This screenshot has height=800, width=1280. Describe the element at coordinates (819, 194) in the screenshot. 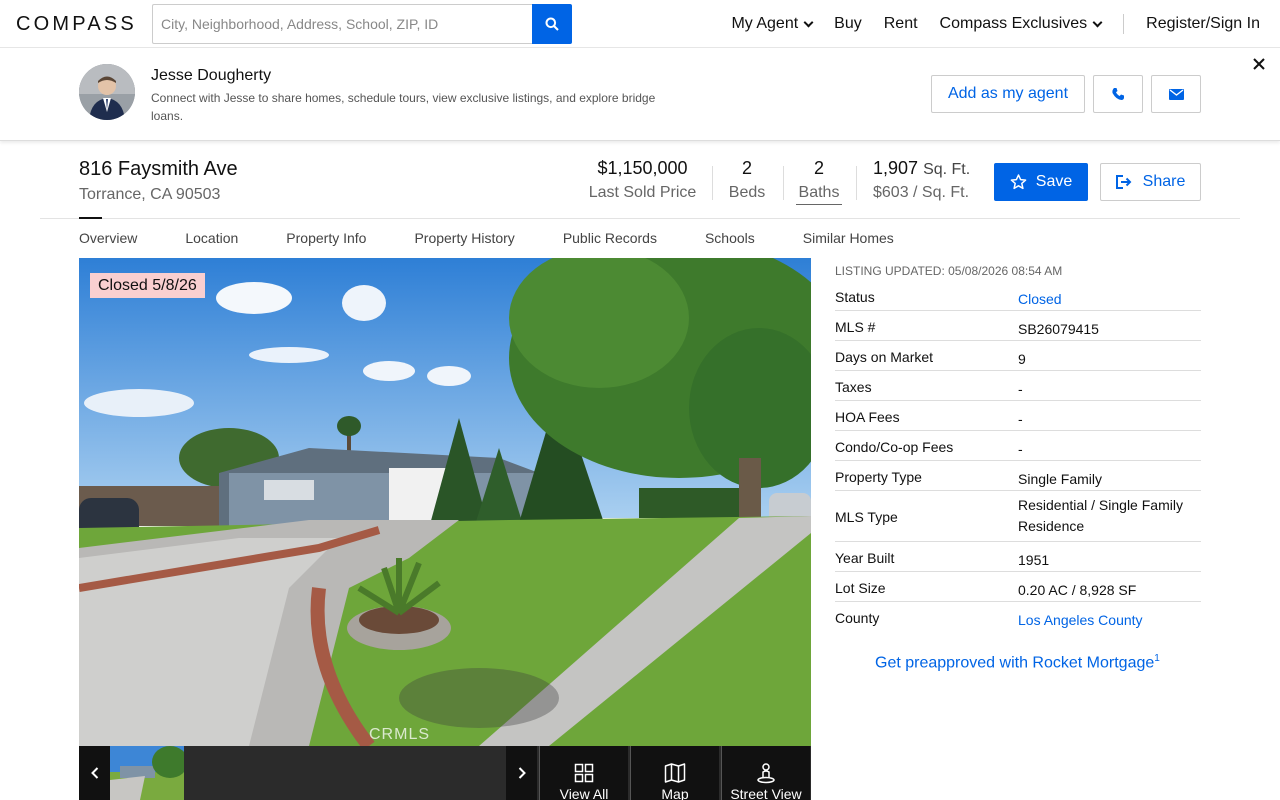

I see `baths-label: Baths` at that location.